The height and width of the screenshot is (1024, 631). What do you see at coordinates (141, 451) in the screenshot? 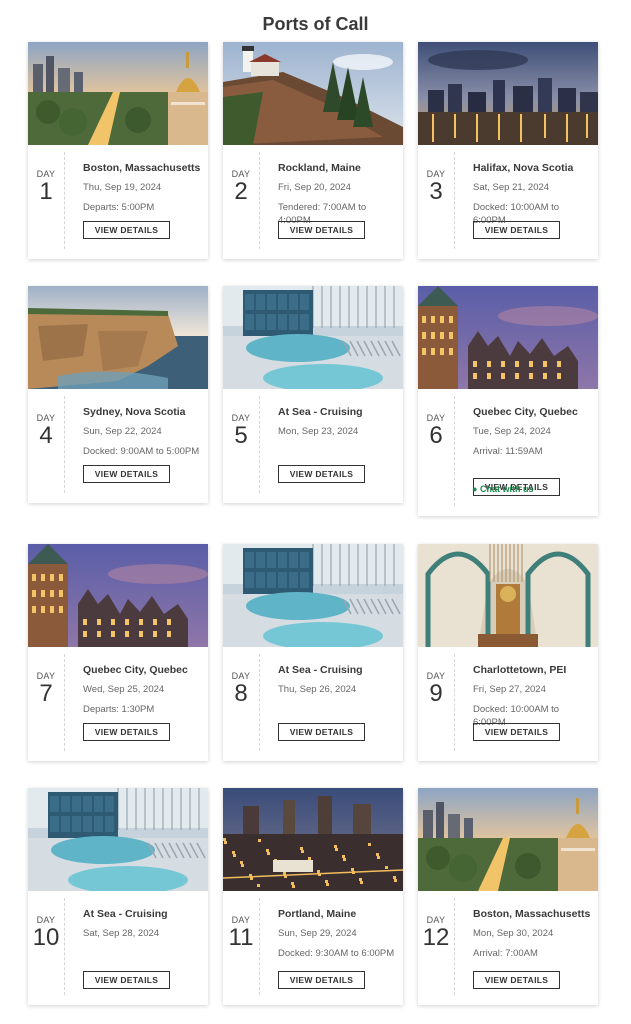
I see `port-schedule: Docked: 9:00AM to 5:00PM` at bounding box center [141, 451].